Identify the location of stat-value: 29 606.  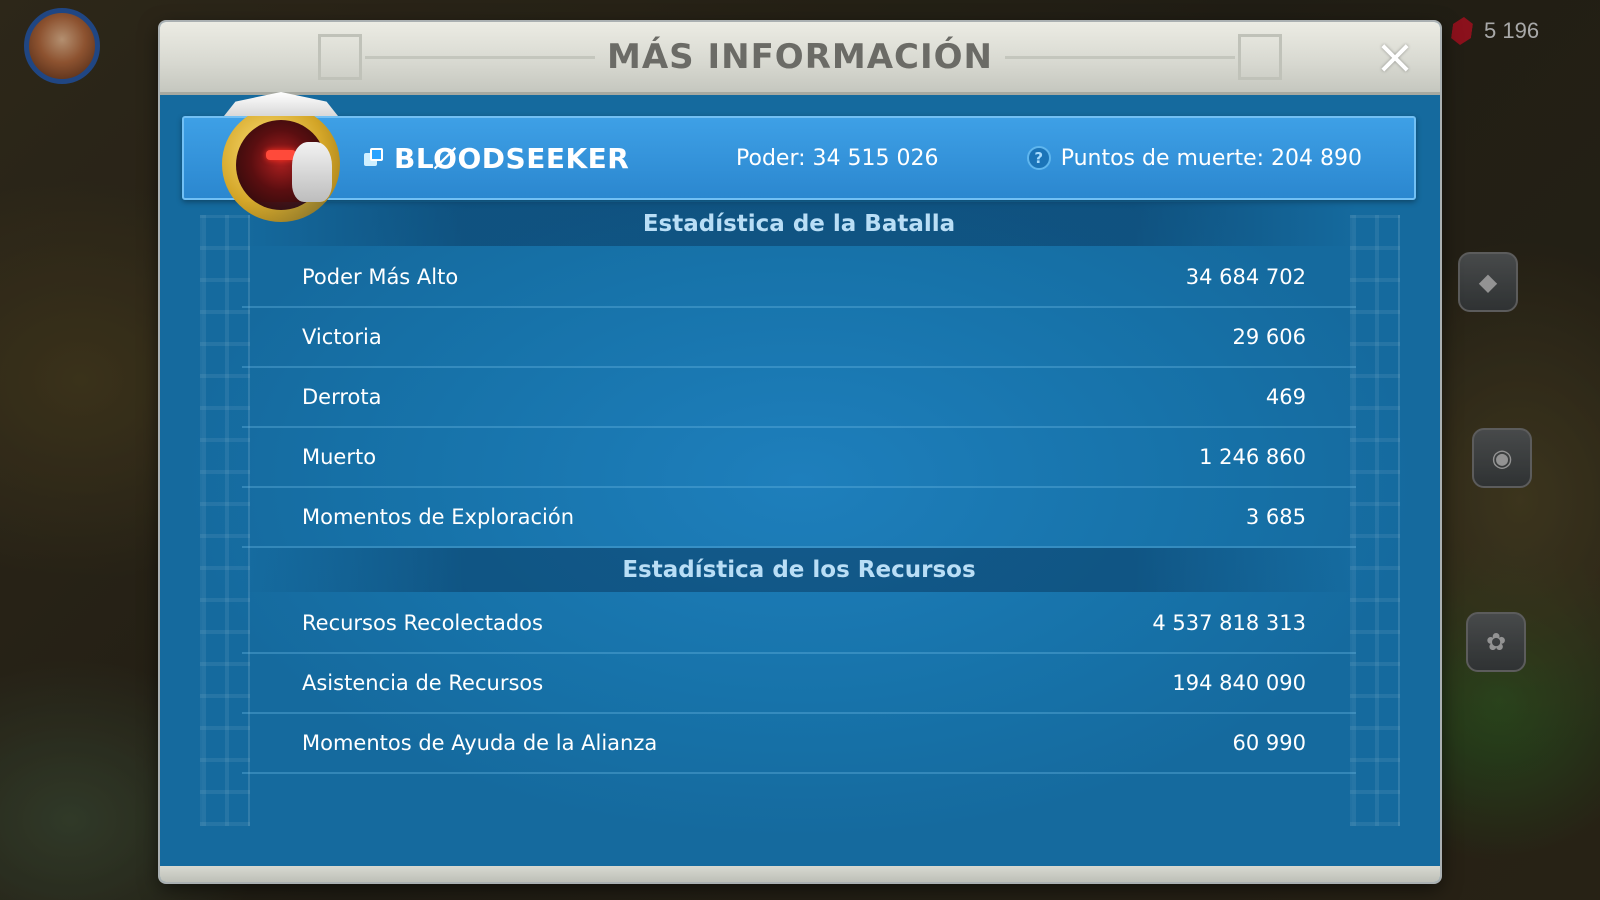
(1269, 337).